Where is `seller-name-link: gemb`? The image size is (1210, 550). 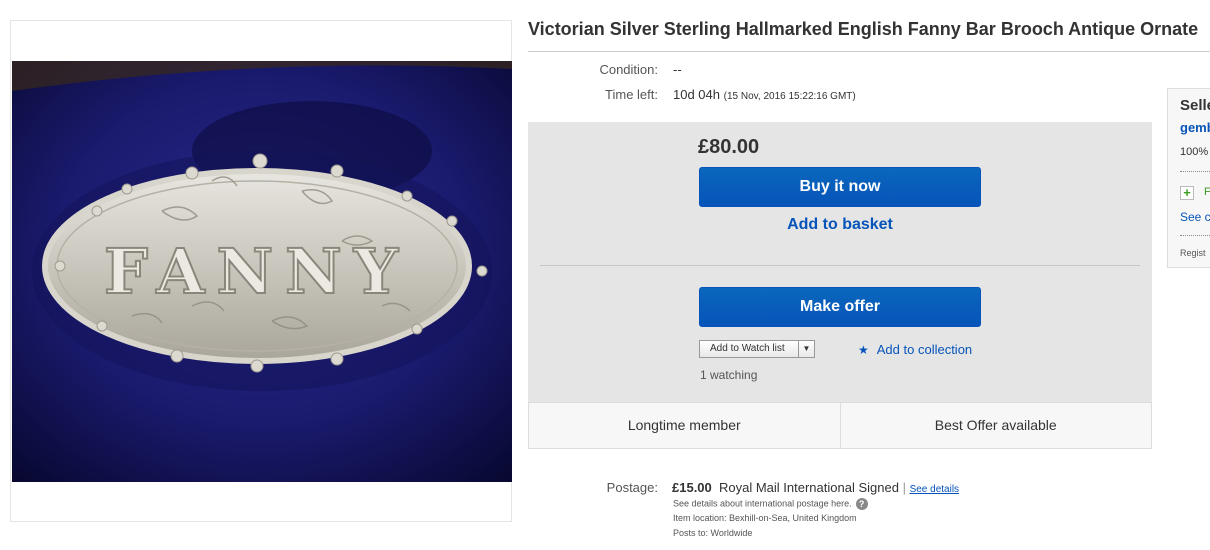
seller-name-link: gemb is located at coordinates (1195, 127).